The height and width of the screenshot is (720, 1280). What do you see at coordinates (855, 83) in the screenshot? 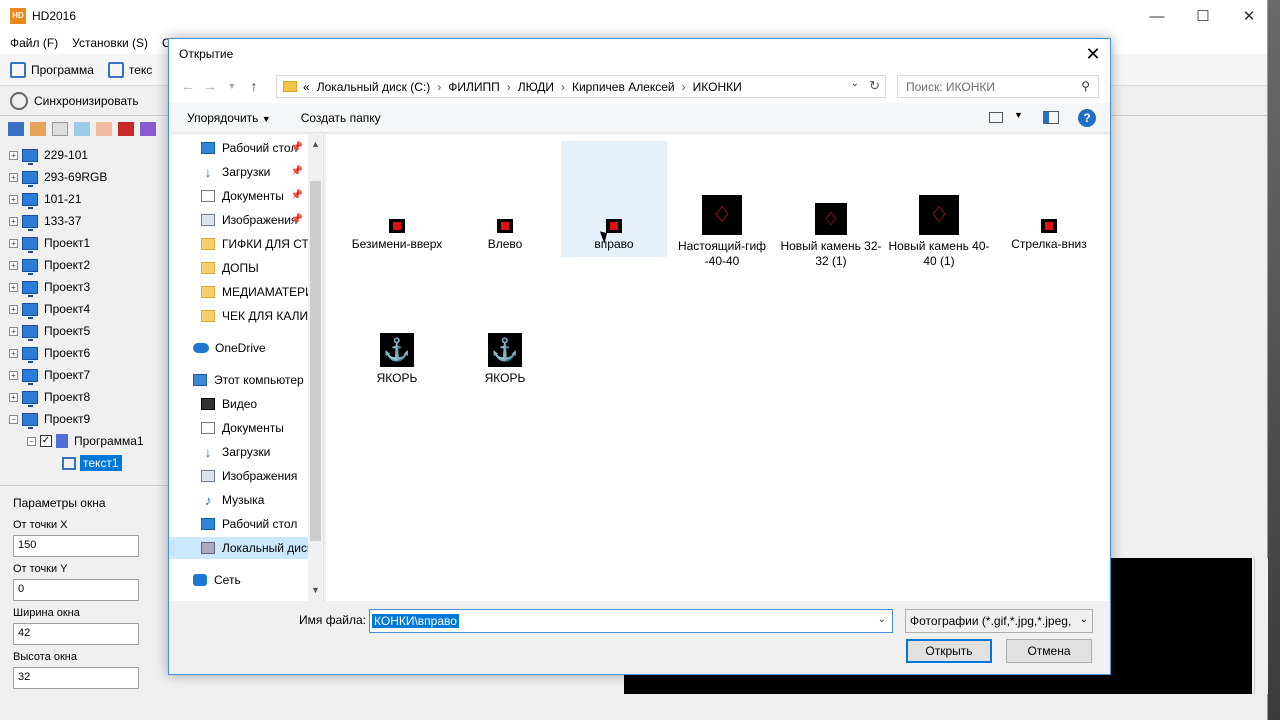
I see `address-dropdown-icon: ⌄` at bounding box center [855, 83].